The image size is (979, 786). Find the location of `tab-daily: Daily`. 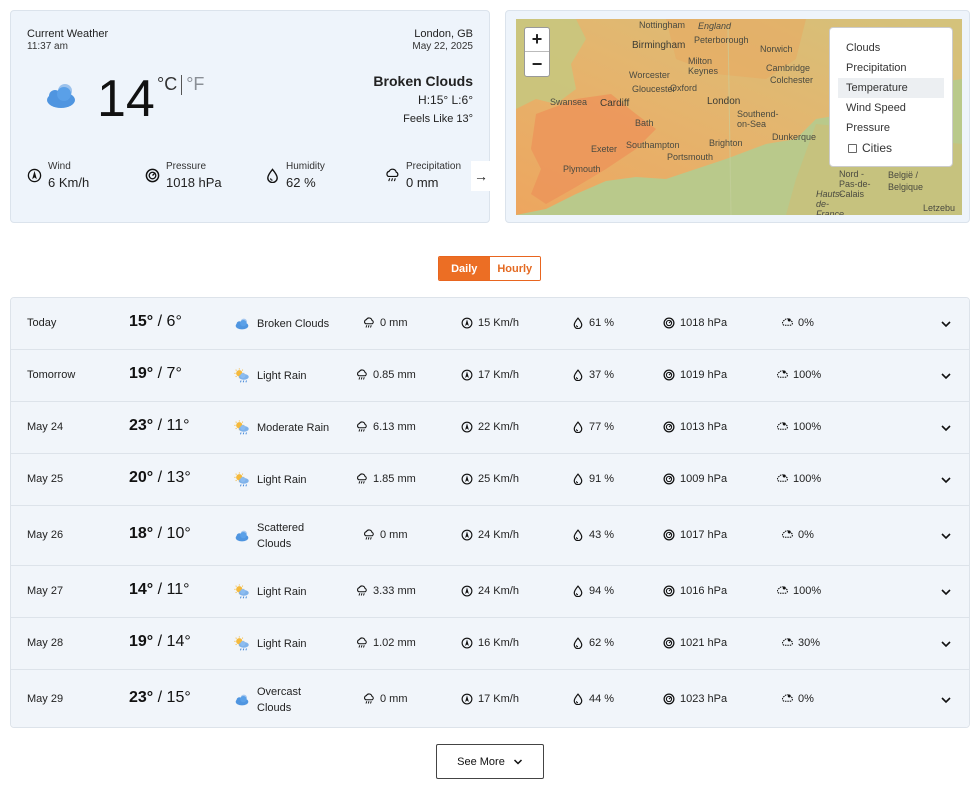

tab-daily: Daily is located at coordinates (464, 268).